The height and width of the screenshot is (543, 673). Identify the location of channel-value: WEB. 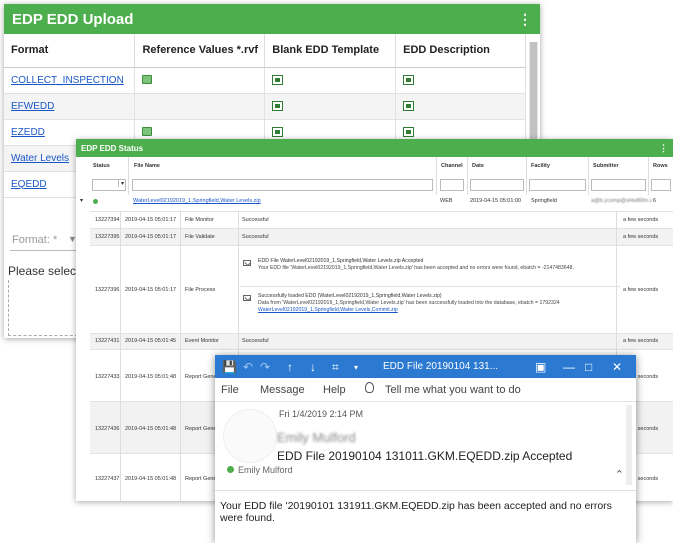
(446, 201).